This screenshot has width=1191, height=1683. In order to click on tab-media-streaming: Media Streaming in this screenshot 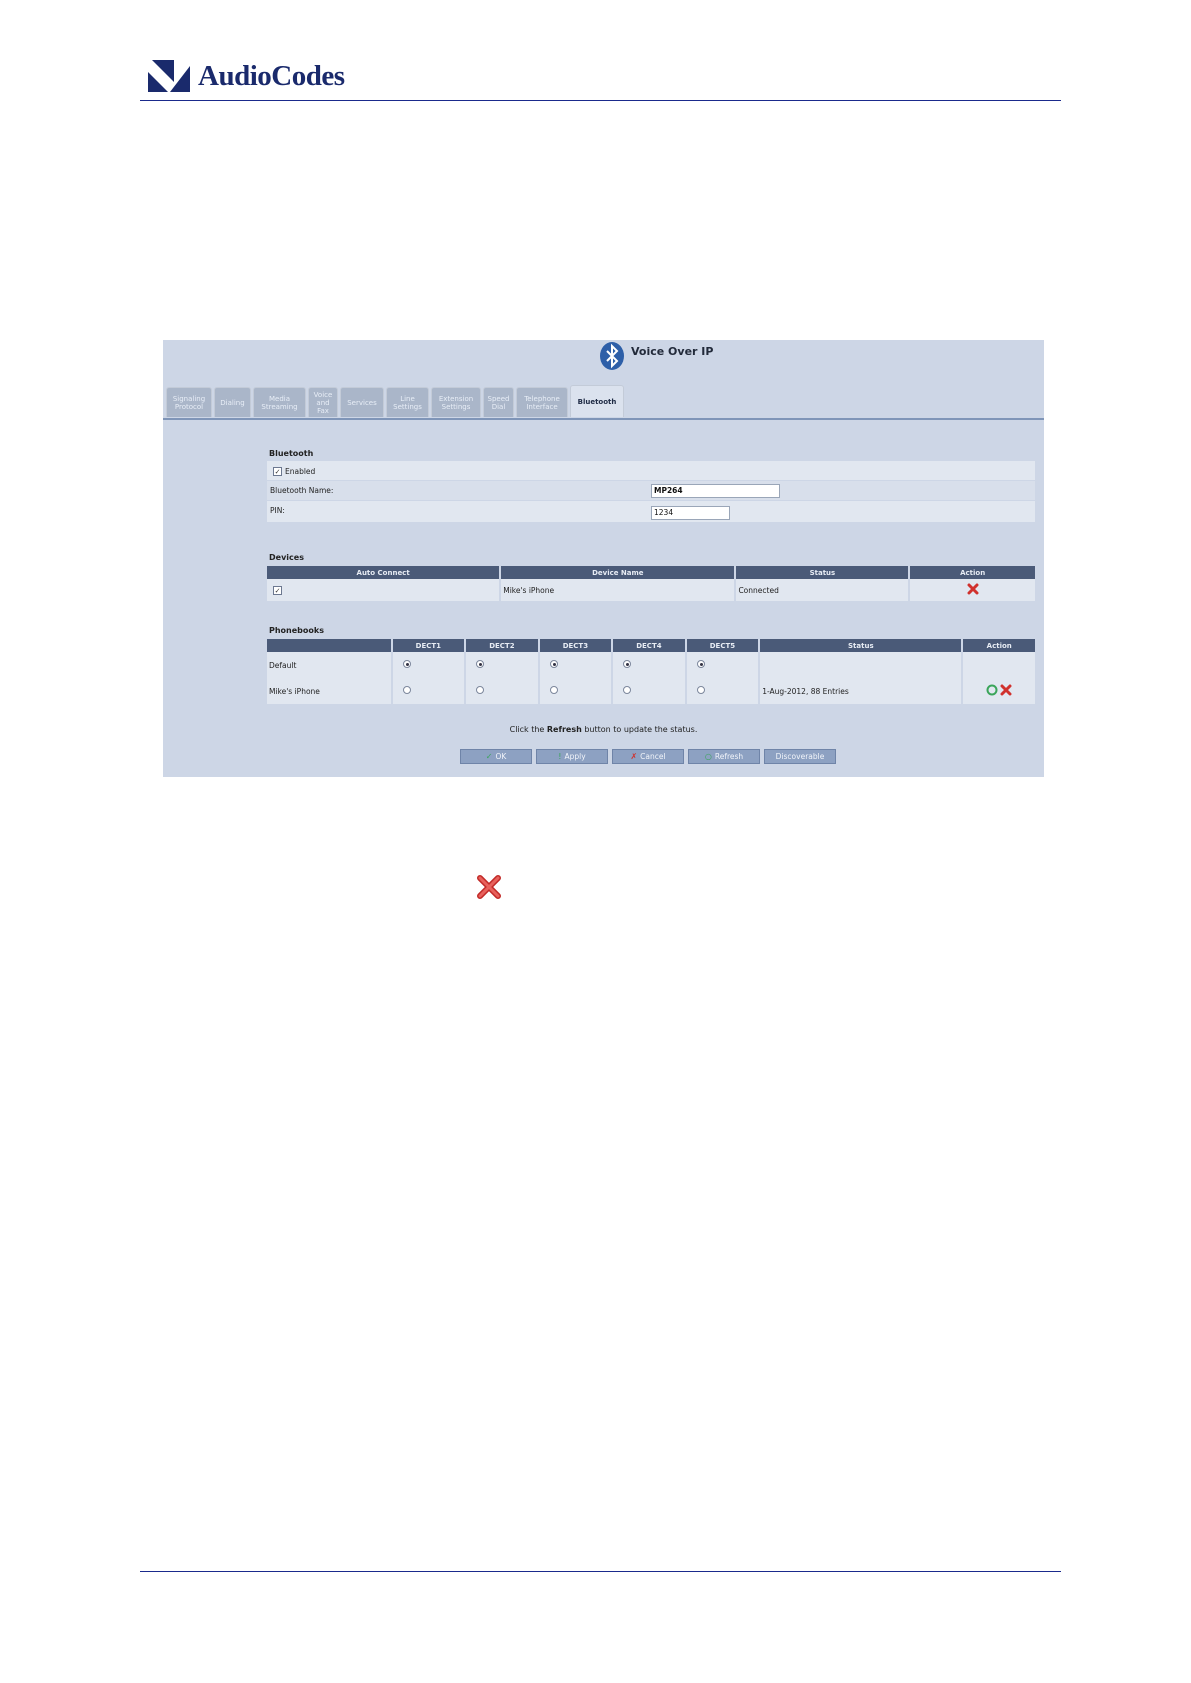, I will do `click(279, 402)`.